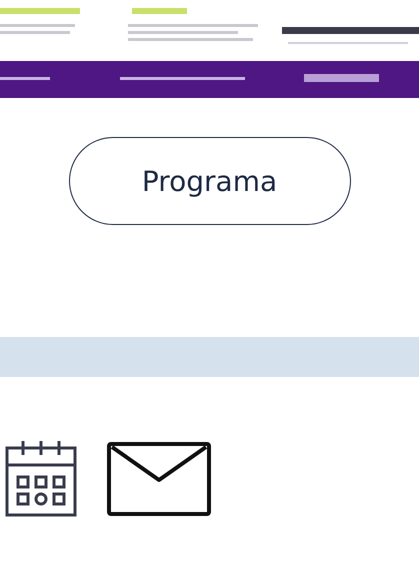 This screenshot has height=581, width=419. Describe the element at coordinates (159, 479) in the screenshot. I see `mail-icon` at that location.